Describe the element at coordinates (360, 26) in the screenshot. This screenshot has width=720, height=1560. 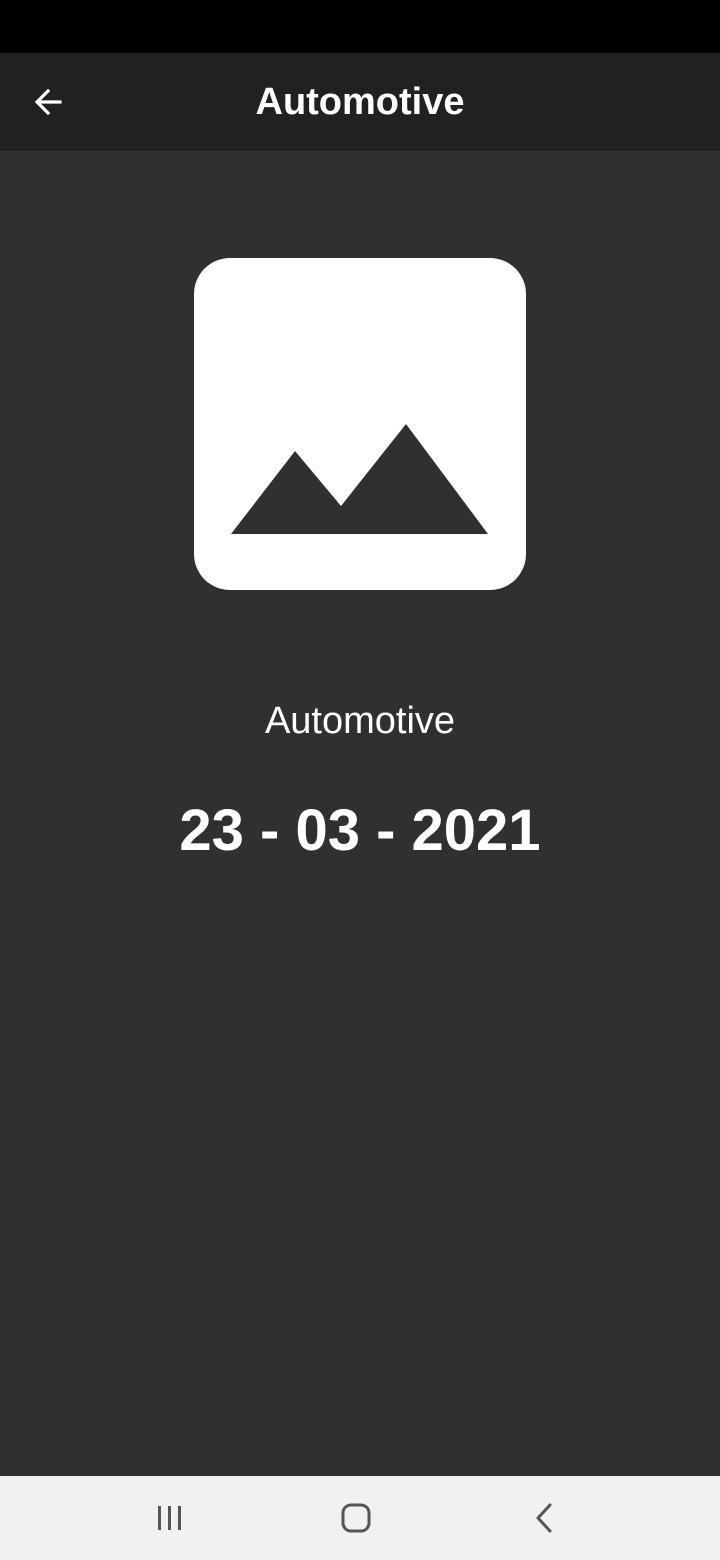
I see `status-bar` at that location.